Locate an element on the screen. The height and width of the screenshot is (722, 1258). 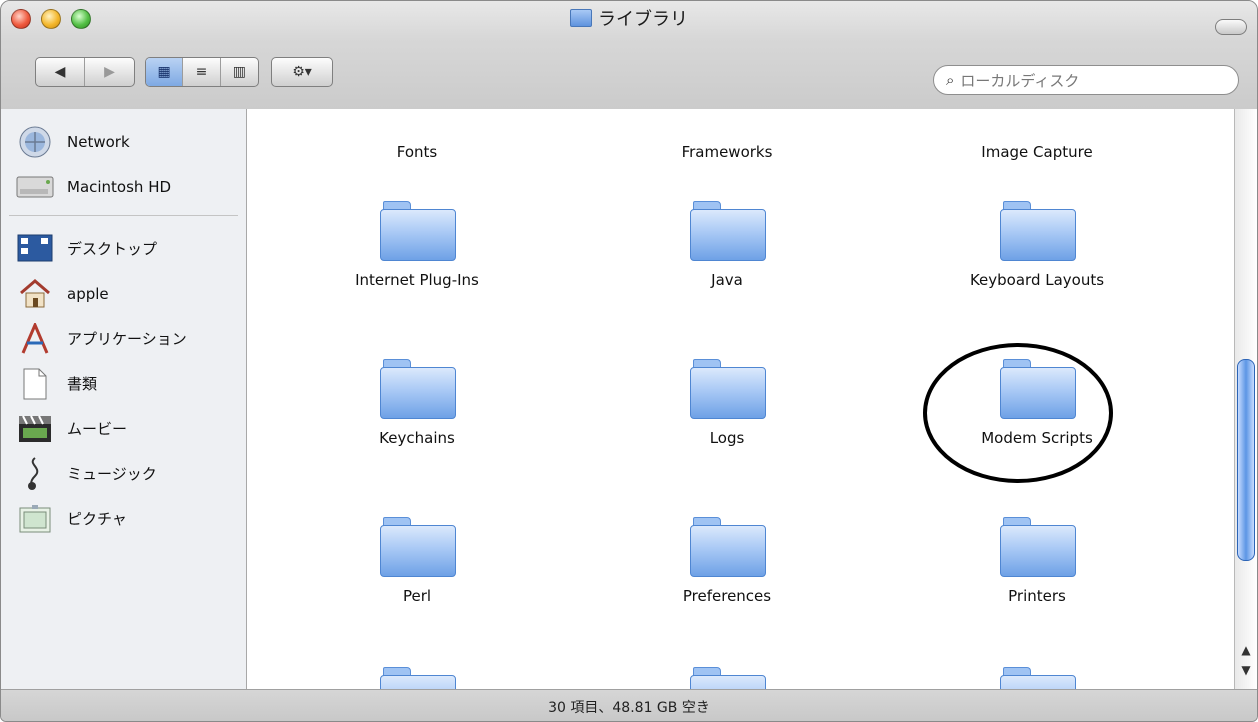
applications-icon is located at coordinates (35, 339).